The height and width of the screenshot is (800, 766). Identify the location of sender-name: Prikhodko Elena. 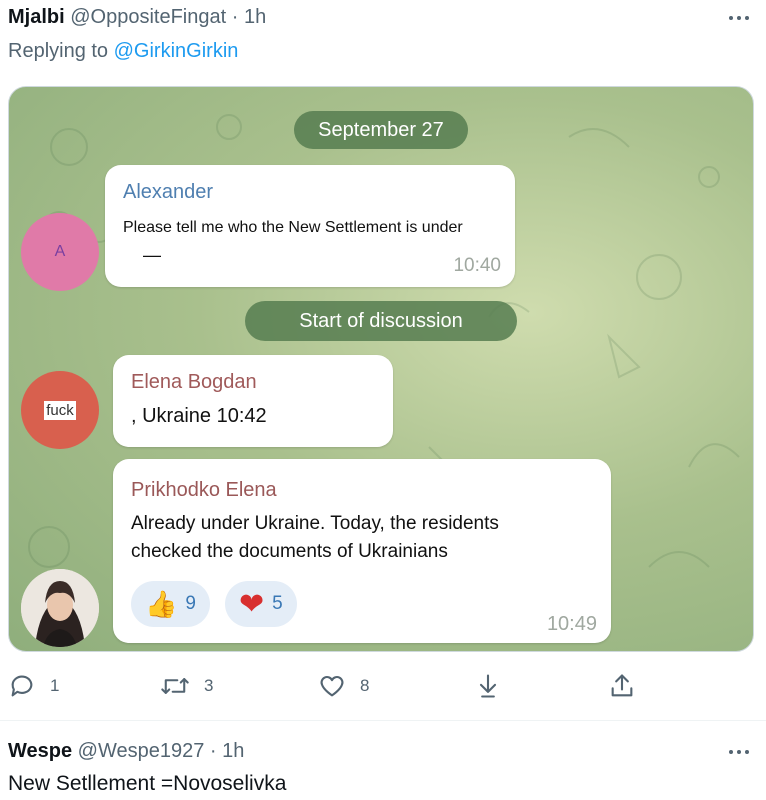
(204, 490).